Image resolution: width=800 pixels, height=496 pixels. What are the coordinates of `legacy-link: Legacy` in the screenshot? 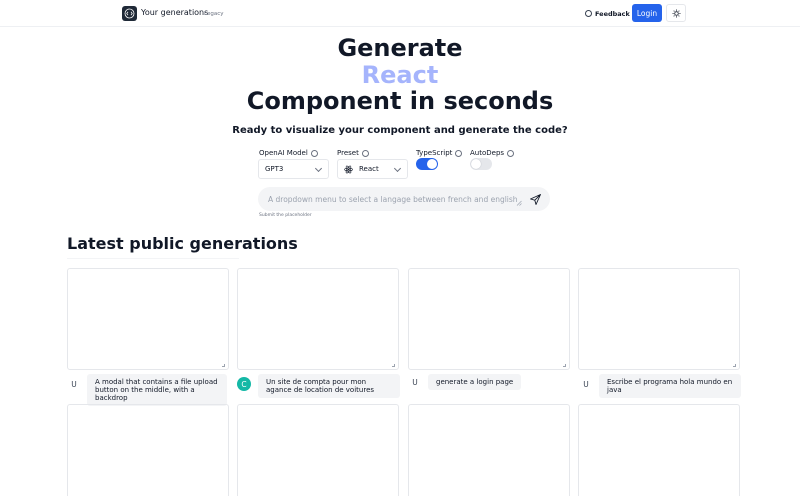 It's located at (214, 14).